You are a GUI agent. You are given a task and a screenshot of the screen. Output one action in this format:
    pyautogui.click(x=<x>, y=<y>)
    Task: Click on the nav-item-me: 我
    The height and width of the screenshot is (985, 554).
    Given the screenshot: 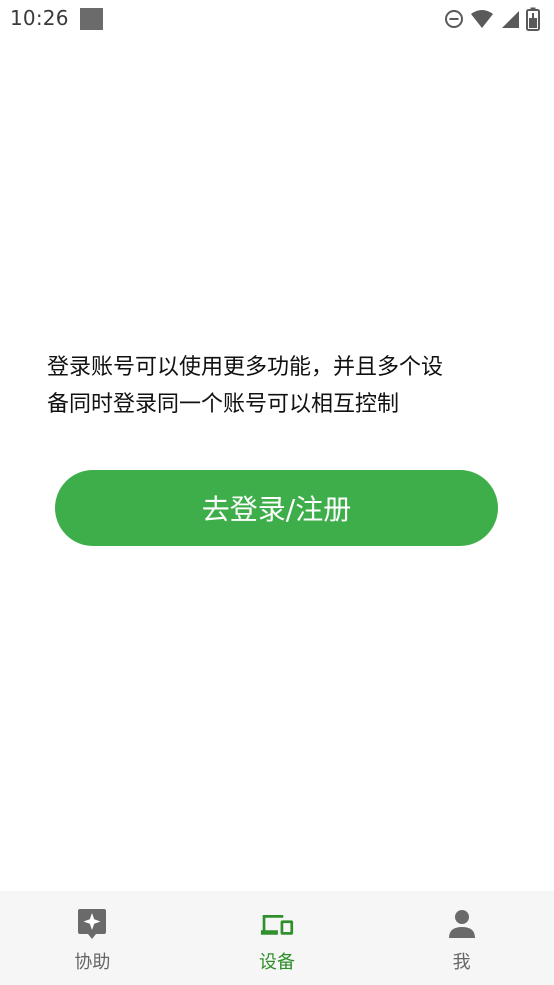 What is the action you would take?
    pyautogui.click(x=461, y=938)
    